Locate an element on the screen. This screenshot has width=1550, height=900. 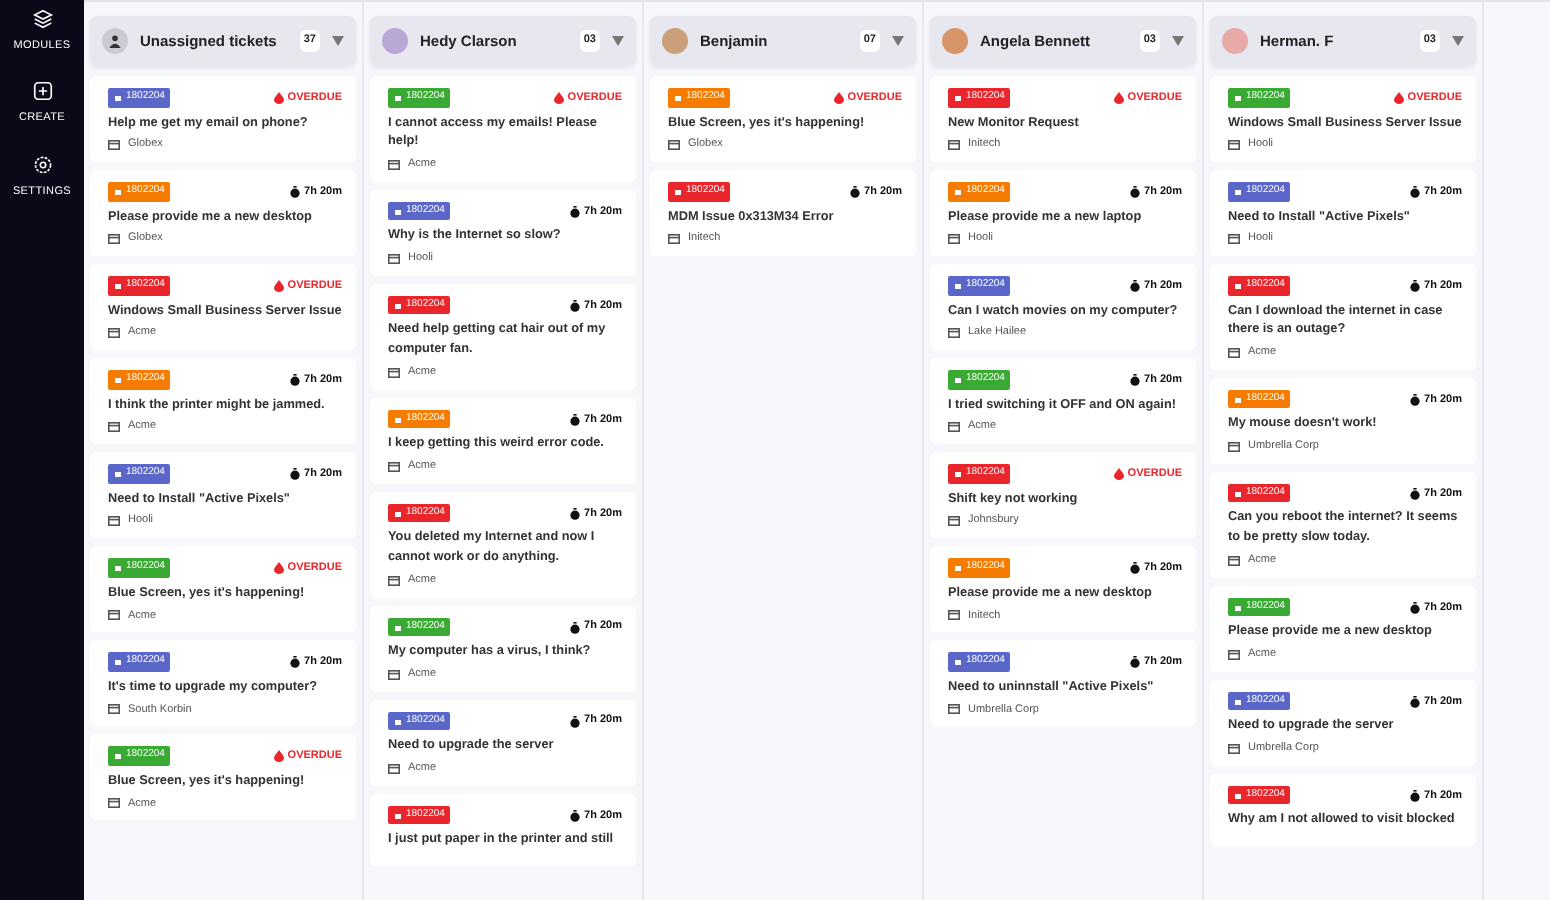
layers-icon is located at coordinates (42, 19).